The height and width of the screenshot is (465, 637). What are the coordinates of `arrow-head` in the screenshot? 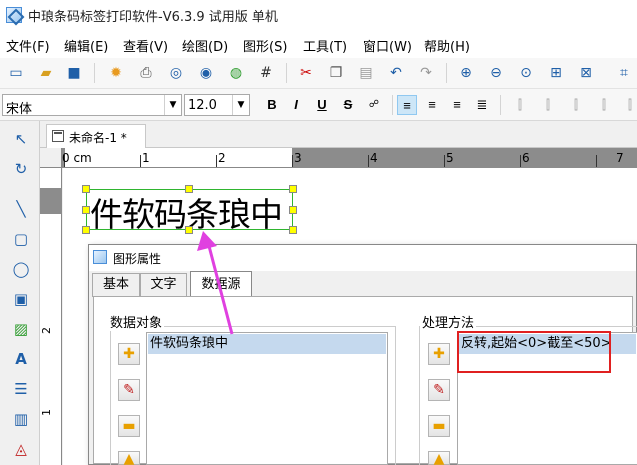 It's located at (207, 241).